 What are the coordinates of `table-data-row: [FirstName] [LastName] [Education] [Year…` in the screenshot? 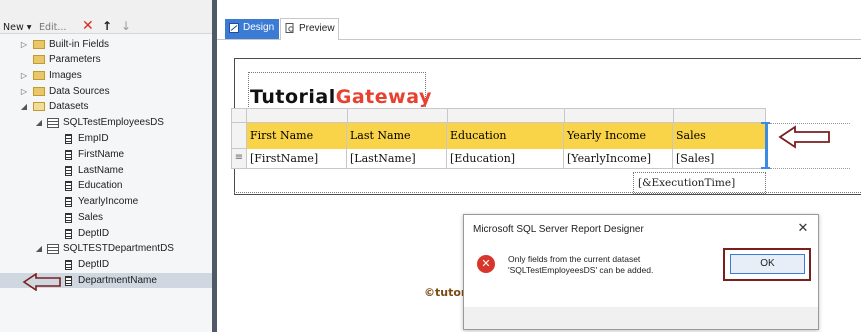 It's located at (506, 159).